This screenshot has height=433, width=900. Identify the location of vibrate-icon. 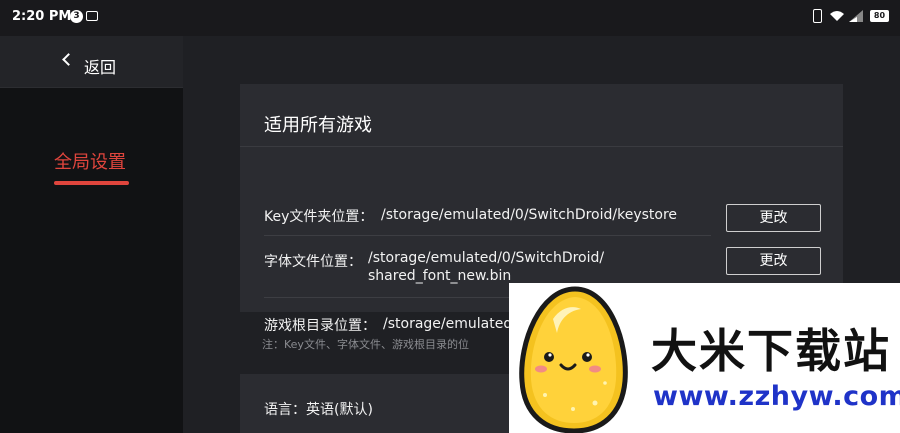
(817, 16).